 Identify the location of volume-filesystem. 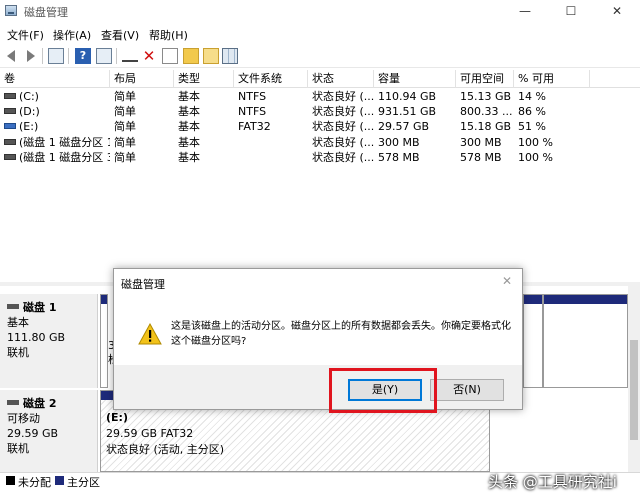
(271, 142).